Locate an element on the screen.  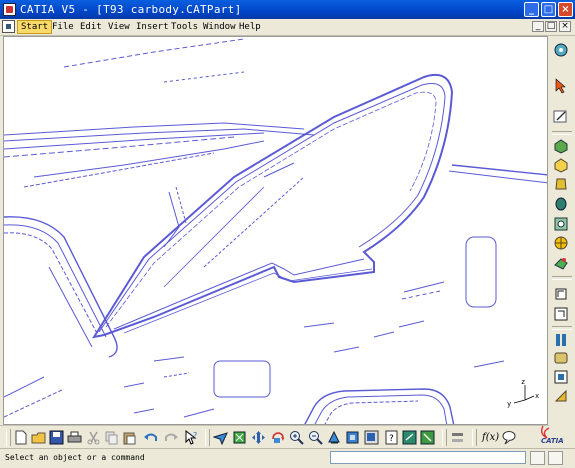
swap-space-icon is located at coordinates (409, 437).